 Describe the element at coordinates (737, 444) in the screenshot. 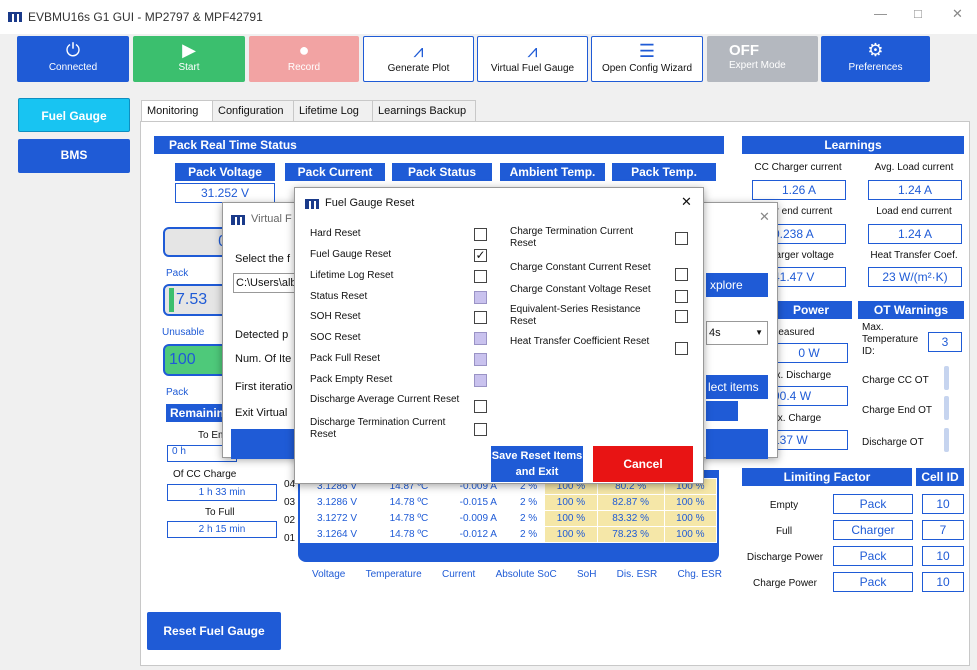

I see `vfg-right-button` at that location.